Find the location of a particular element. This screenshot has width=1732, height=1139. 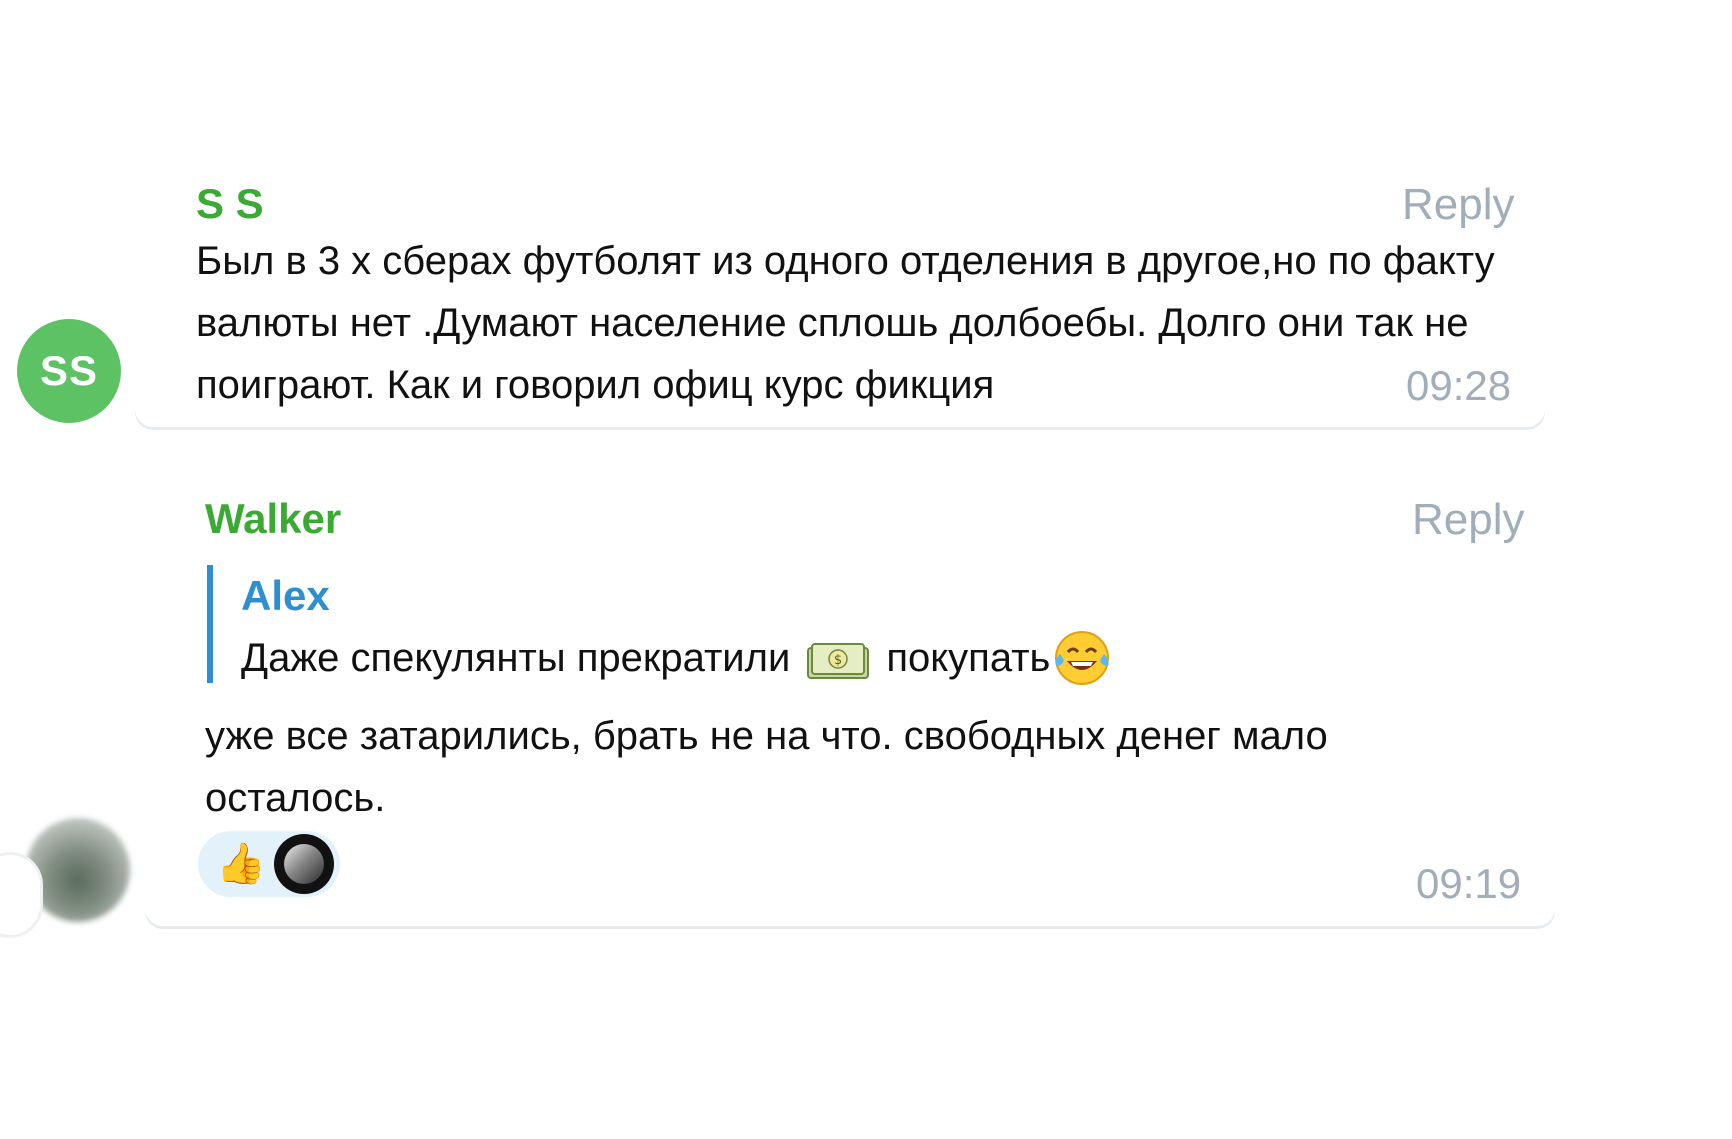

quote-author: Alex is located at coordinates (285, 595).